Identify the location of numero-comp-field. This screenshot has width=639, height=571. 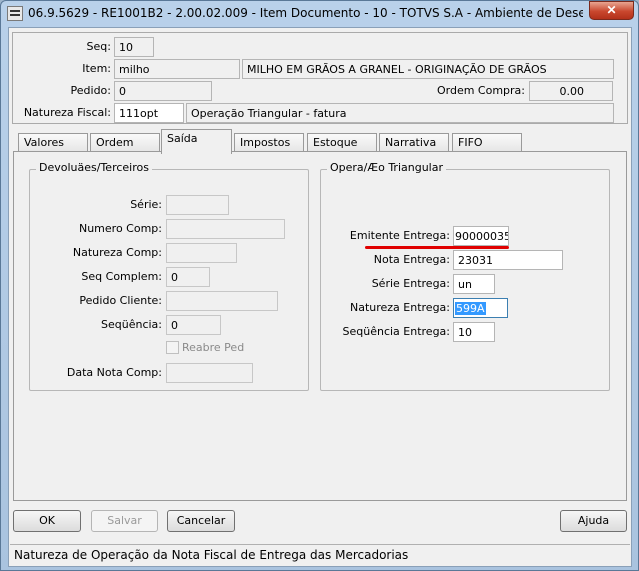
(225, 229).